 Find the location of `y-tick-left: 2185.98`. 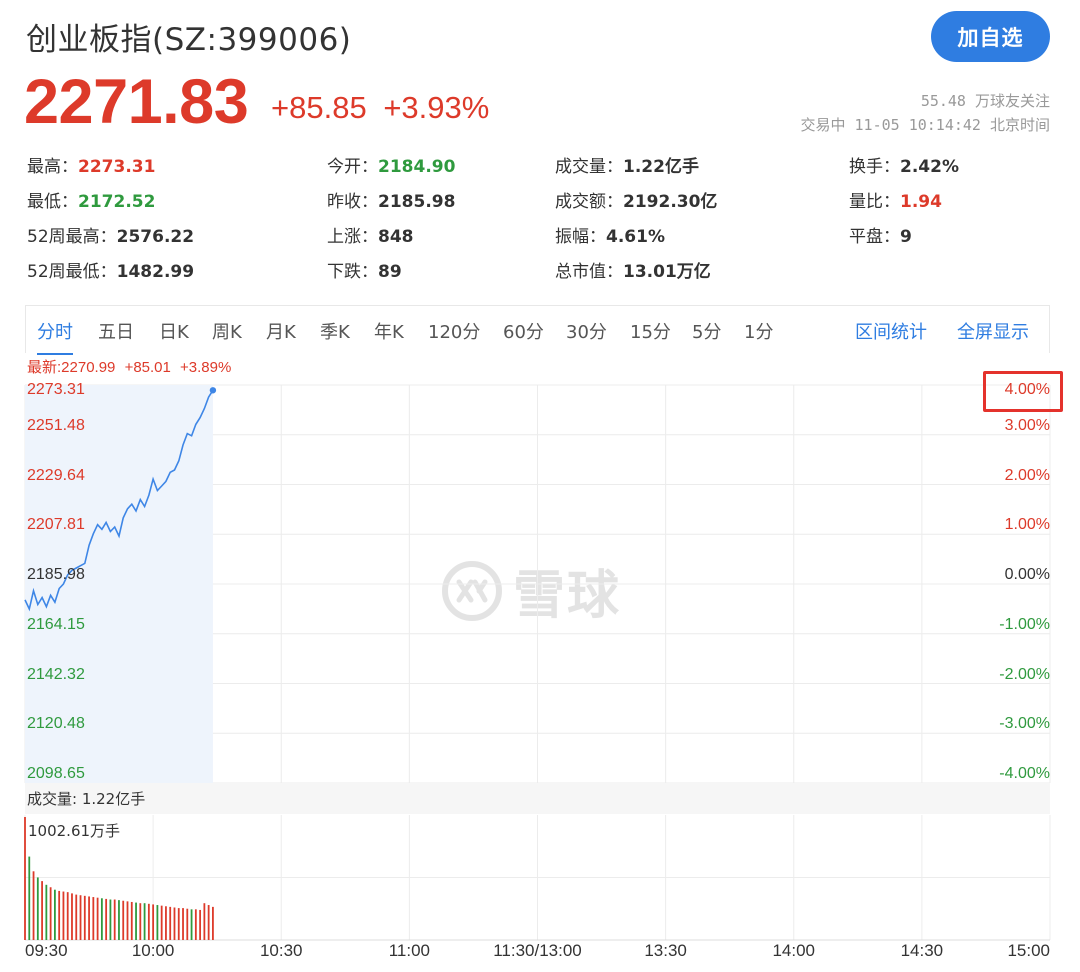

y-tick-left: 2185.98 is located at coordinates (56, 574).